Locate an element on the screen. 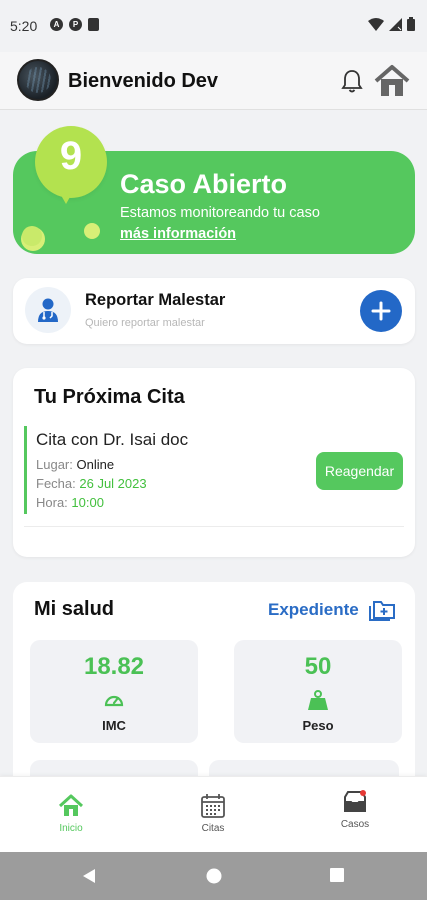 Image resolution: width=427 pixels, height=900 pixels. case-title: Caso Abierto is located at coordinates (204, 184).